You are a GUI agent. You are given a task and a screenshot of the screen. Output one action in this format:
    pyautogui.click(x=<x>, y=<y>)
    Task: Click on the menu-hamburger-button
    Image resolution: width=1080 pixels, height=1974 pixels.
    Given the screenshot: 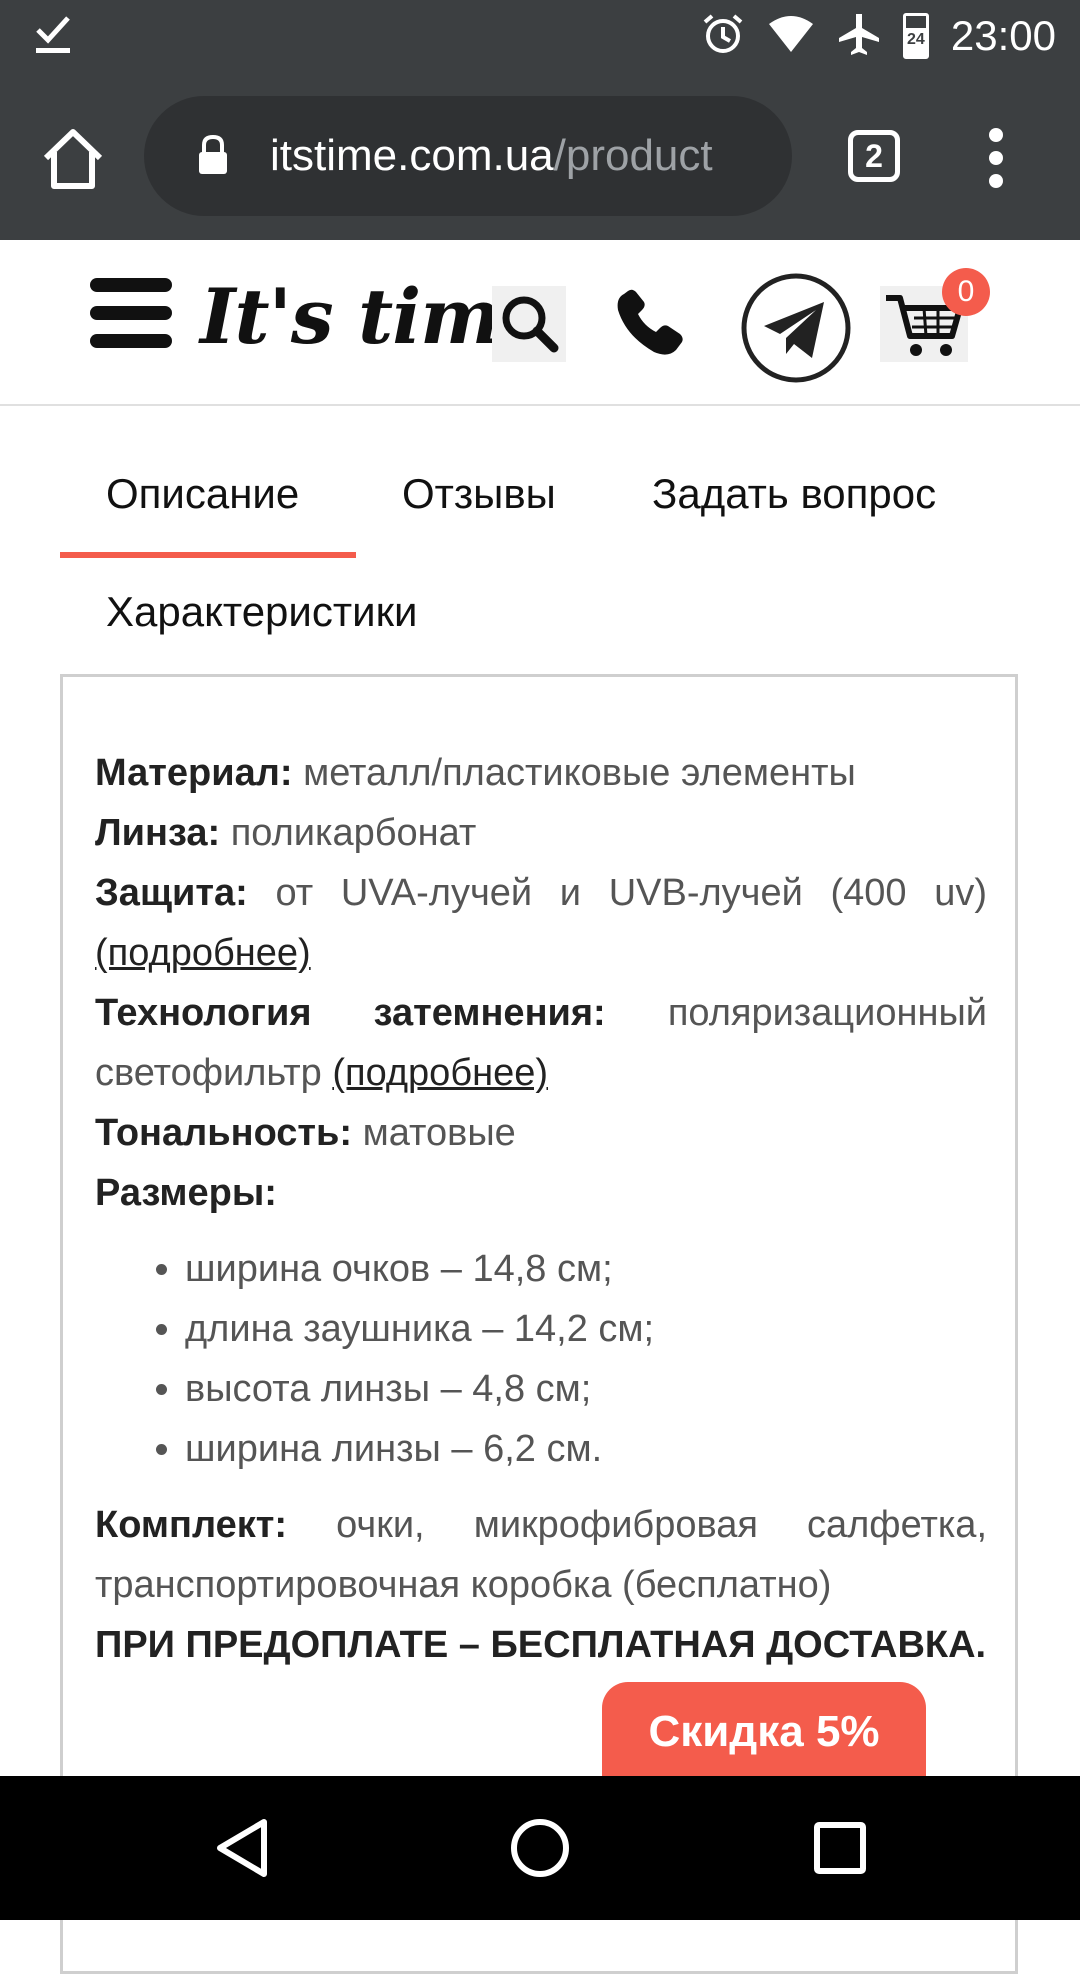 What is the action you would take?
    pyautogui.click(x=131, y=314)
    